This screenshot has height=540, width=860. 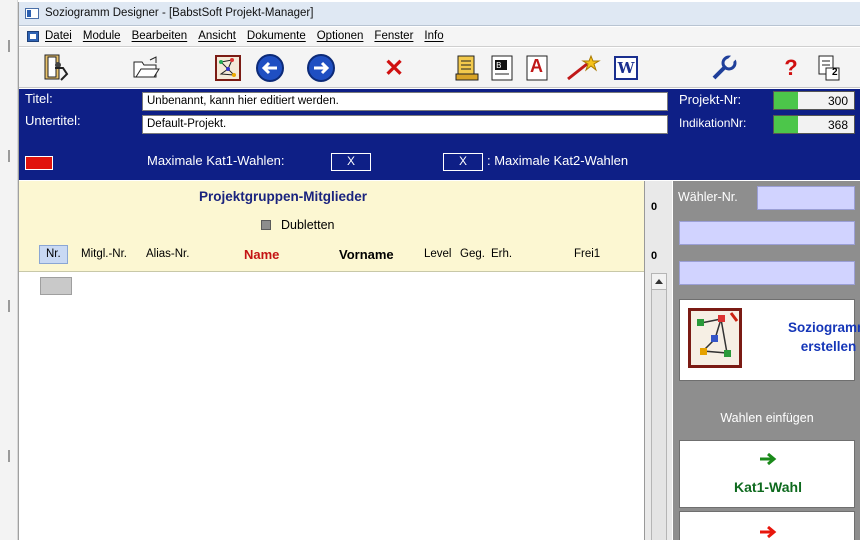 I want to click on word-icon: W, so click(x=626, y=68).